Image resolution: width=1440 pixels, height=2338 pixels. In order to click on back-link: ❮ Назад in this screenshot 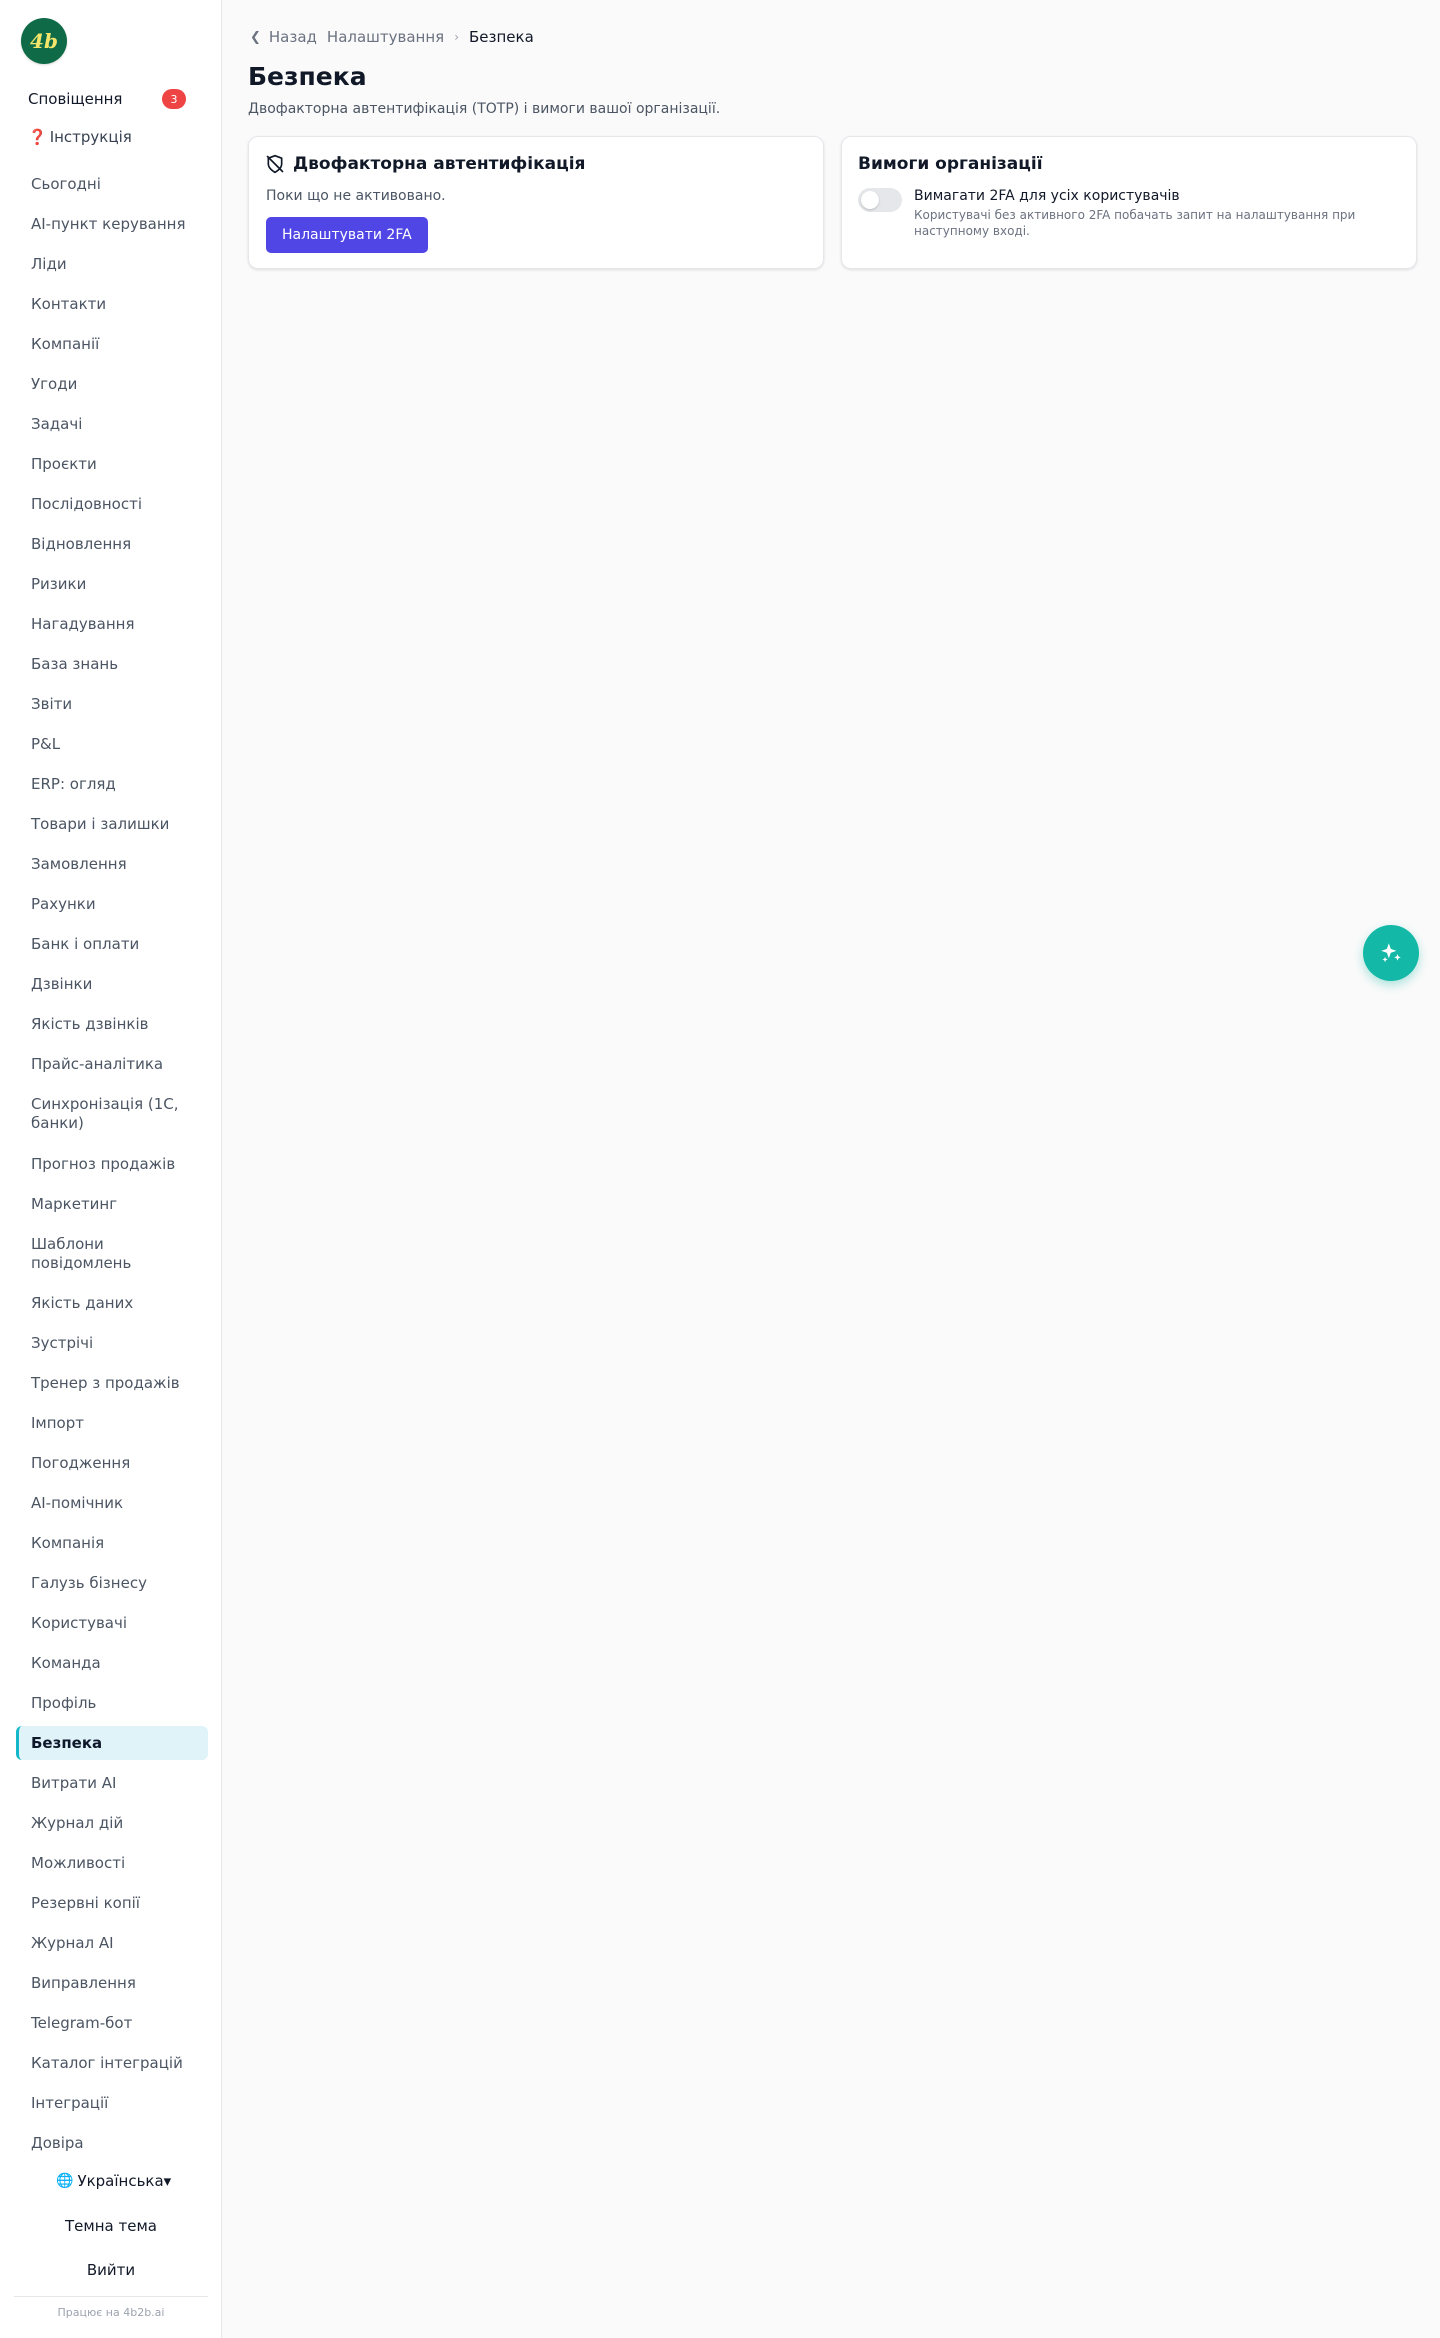, I will do `click(283, 37)`.